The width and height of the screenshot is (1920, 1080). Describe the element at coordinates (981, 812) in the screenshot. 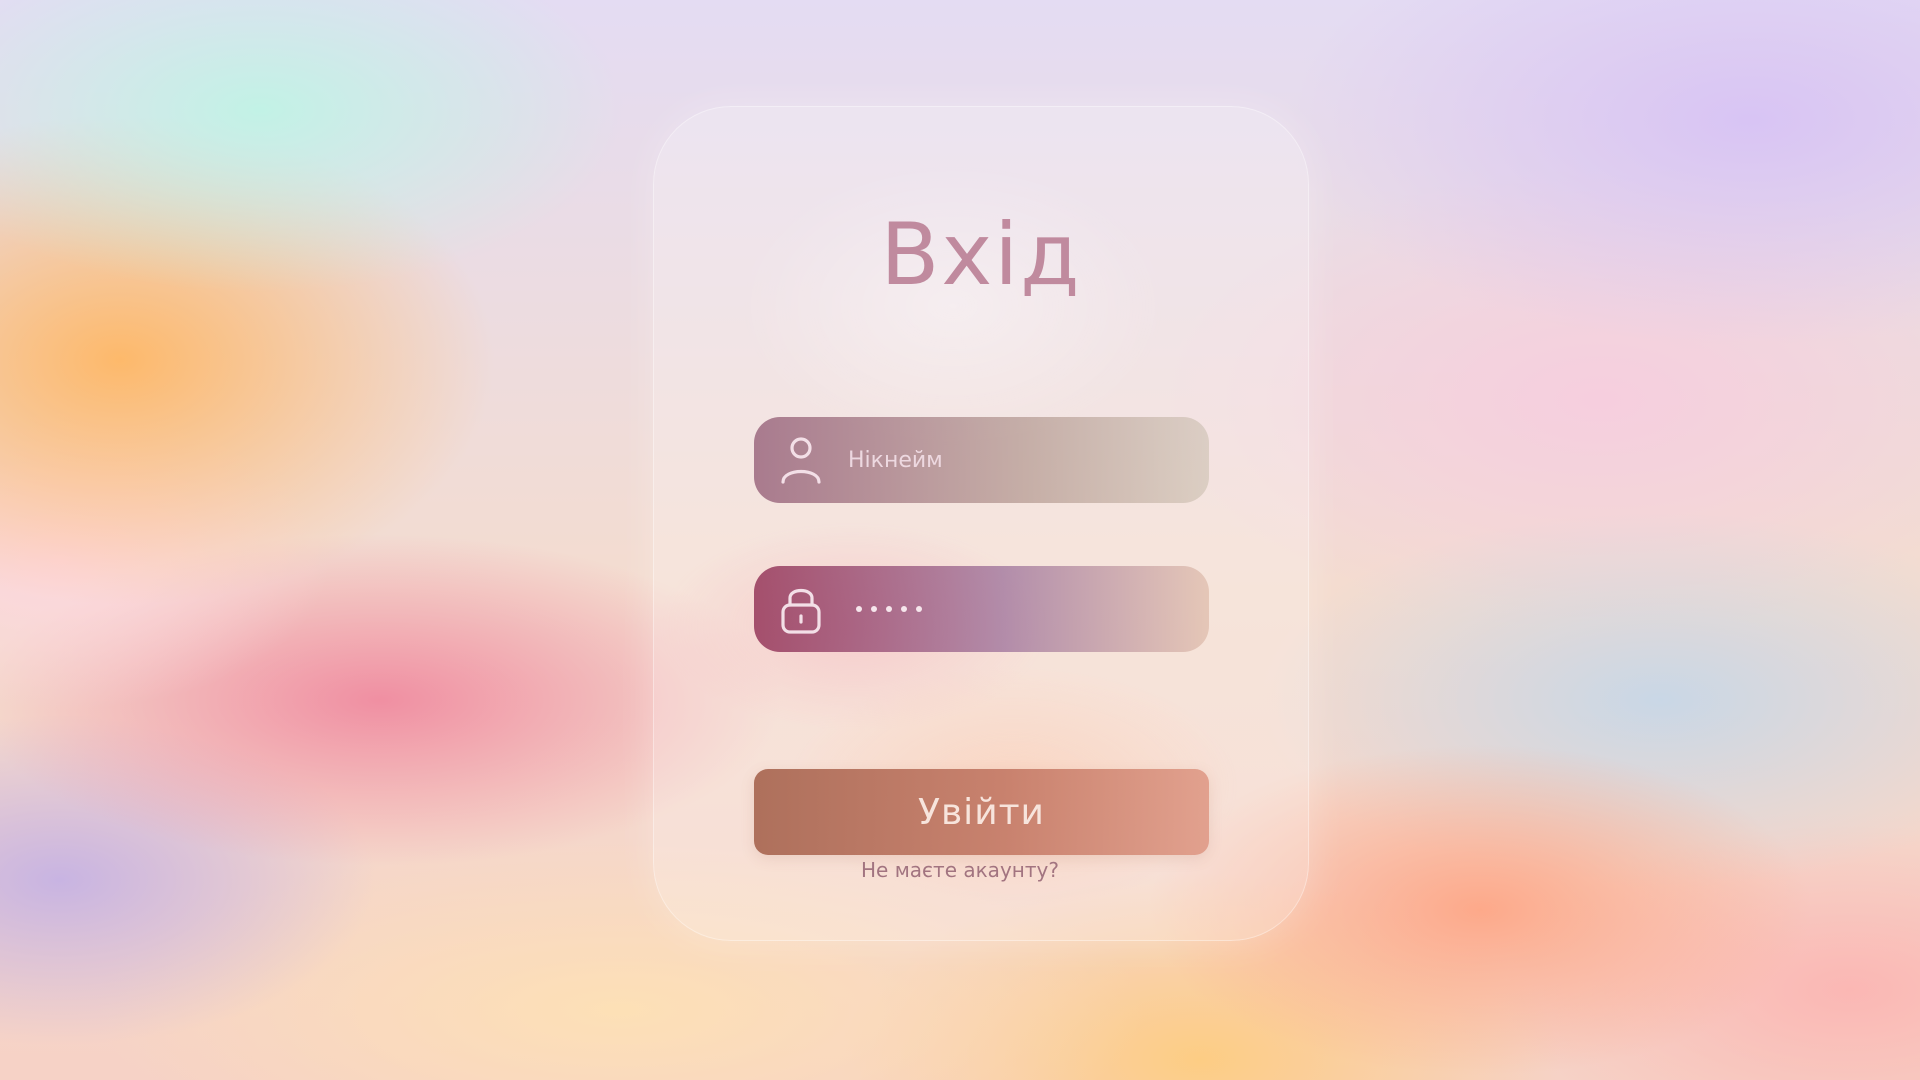

I see `login-button: Увійти` at that location.